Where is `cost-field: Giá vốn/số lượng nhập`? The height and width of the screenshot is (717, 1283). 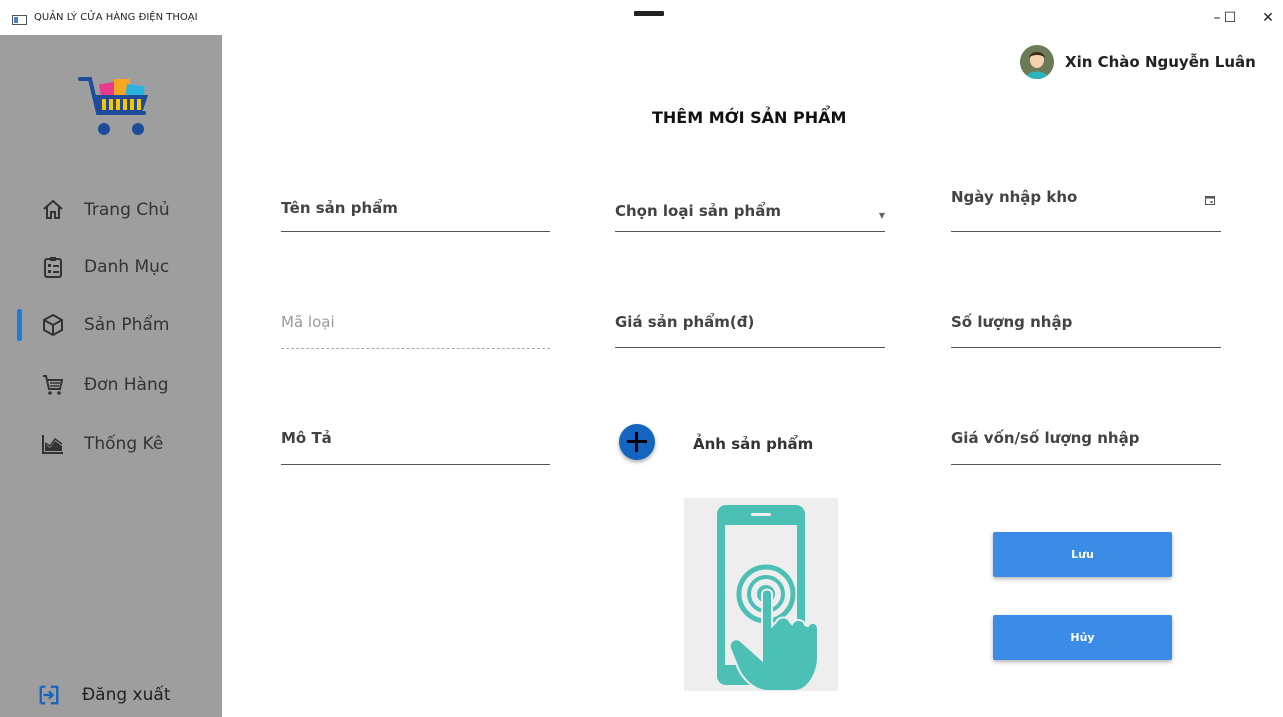 cost-field: Giá vốn/số lượng nhập is located at coordinates (1086, 444).